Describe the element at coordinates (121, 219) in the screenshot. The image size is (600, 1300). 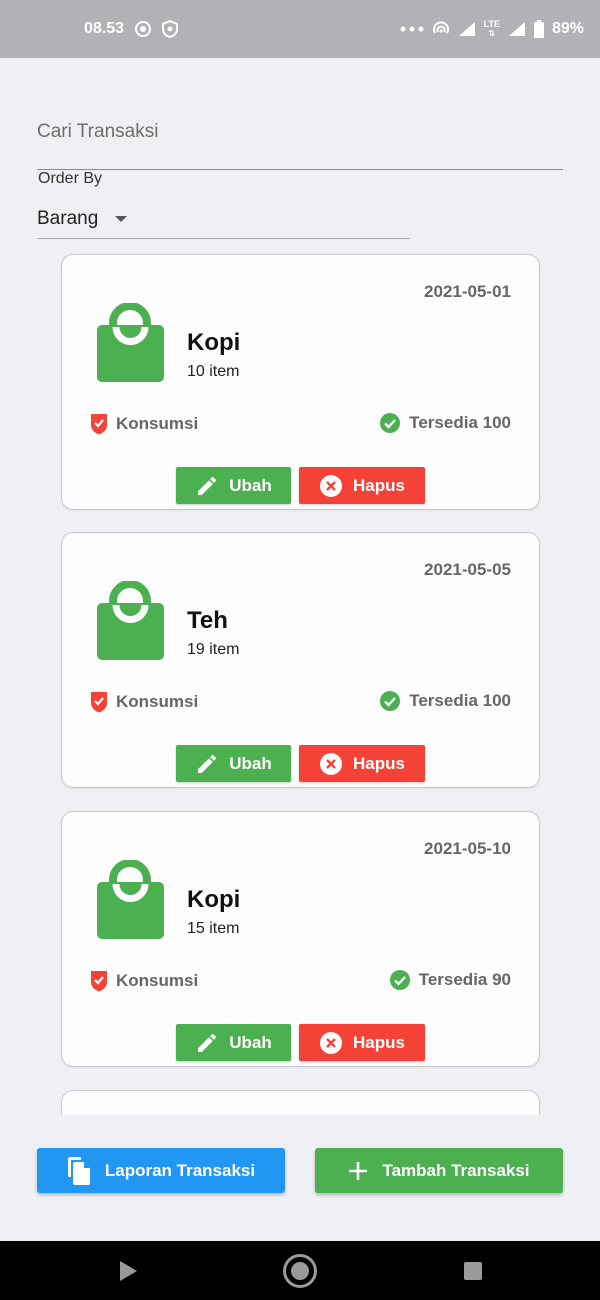
I see `chevron-down-icon` at that location.